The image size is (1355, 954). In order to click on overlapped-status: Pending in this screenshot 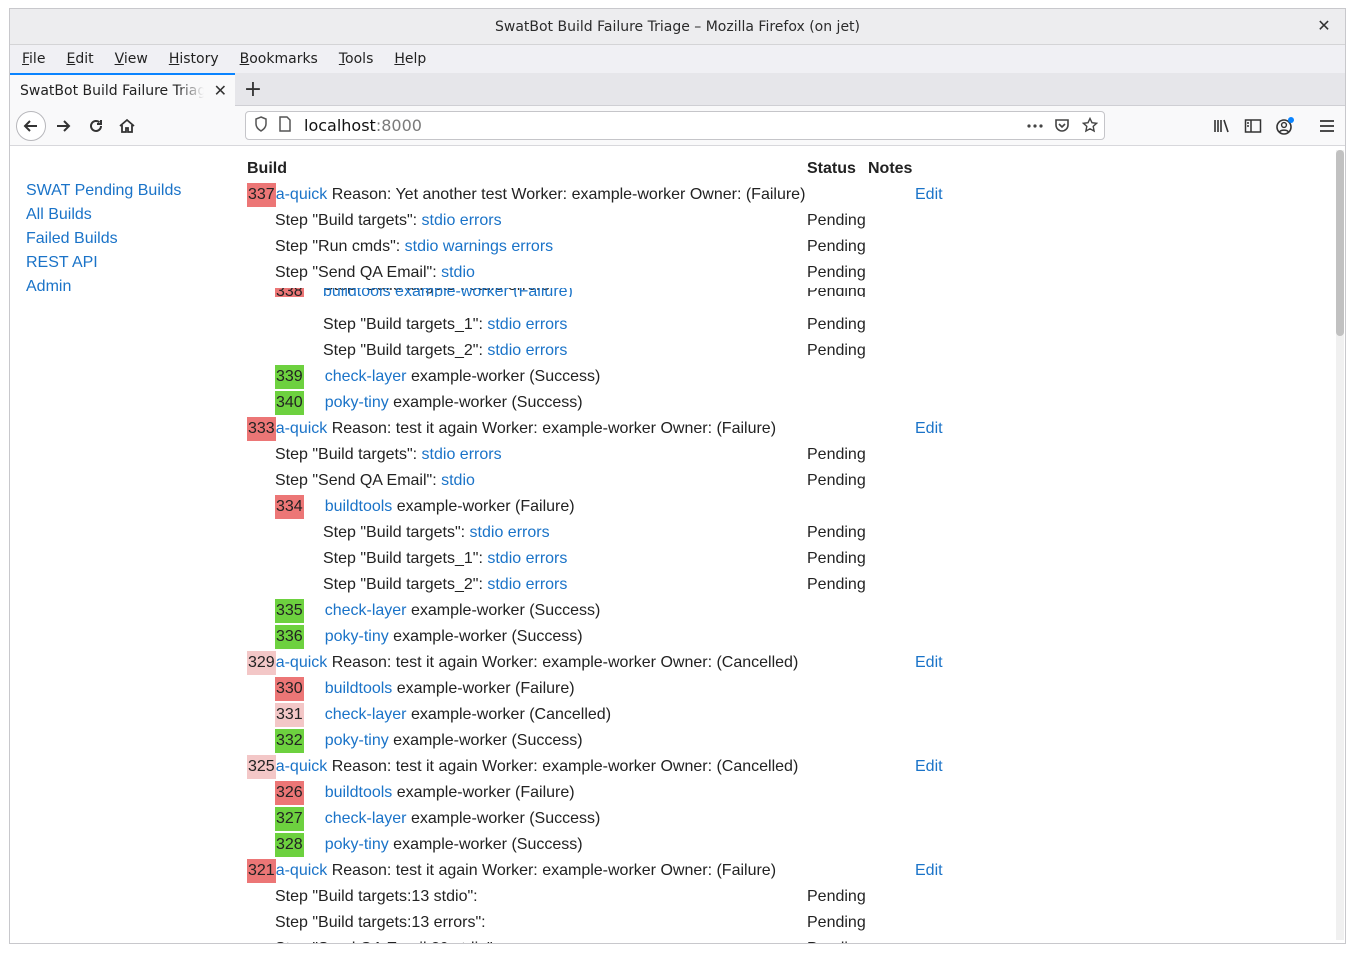, I will do `click(836, 292)`.